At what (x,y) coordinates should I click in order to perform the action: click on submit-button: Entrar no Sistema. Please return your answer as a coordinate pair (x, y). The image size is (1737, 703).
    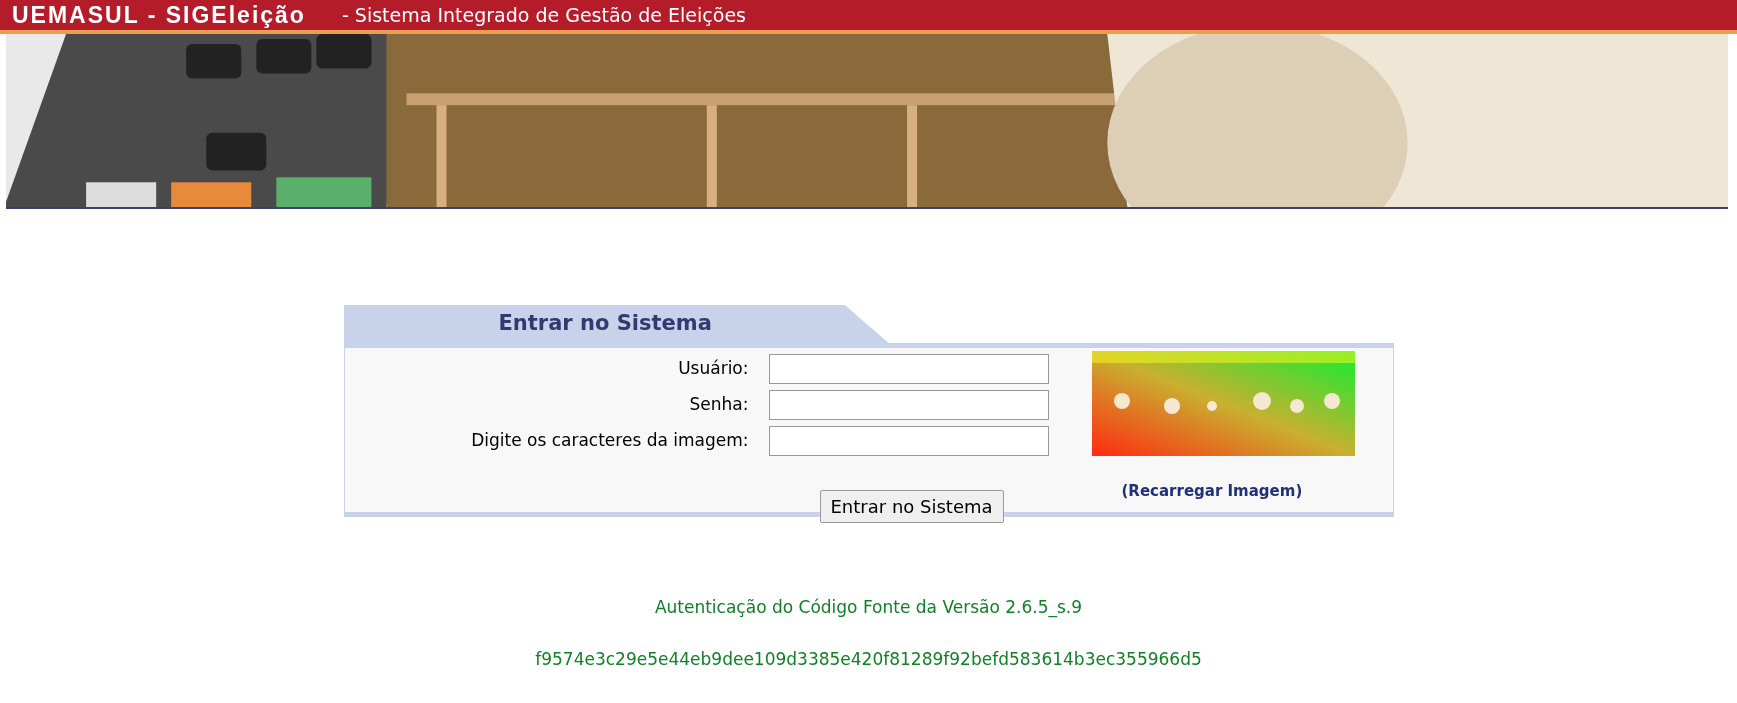
    Looking at the image, I should click on (911, 506).